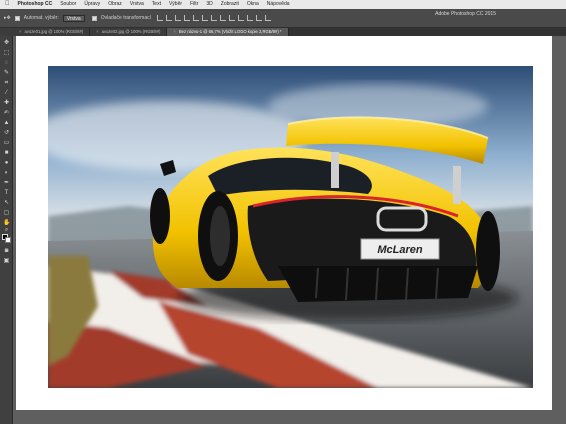 The height and width of the screenshot is (424, 566). What do you see at coordinates (92, 4) in the screenshot?
I see `menu-item-upravy: Úpravy` at bounding box center [92, 4].